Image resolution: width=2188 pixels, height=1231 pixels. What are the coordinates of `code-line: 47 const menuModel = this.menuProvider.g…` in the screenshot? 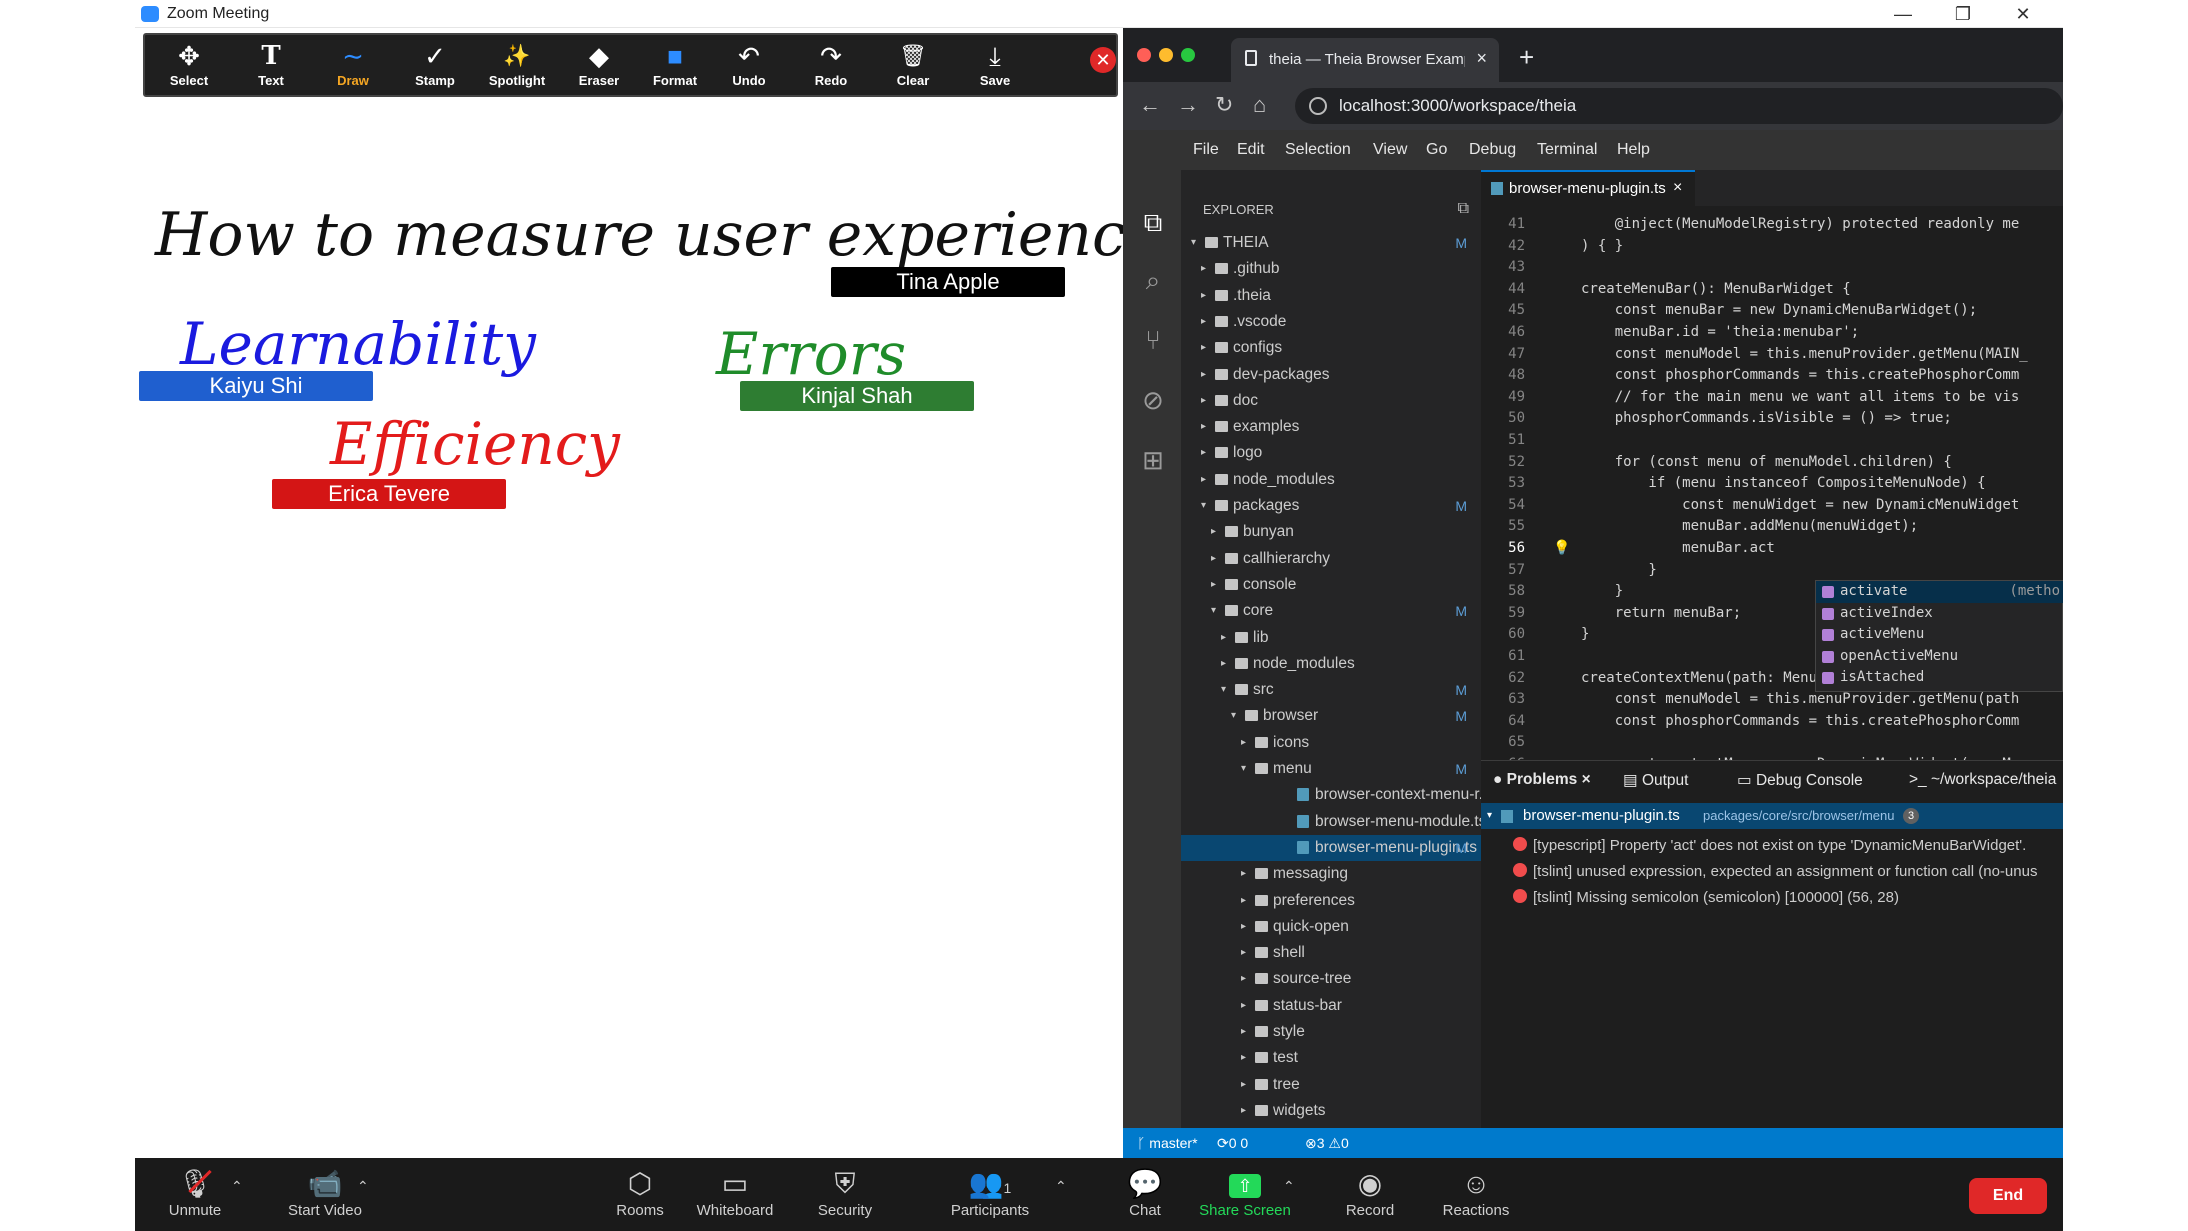 It's located at (1772, 355).